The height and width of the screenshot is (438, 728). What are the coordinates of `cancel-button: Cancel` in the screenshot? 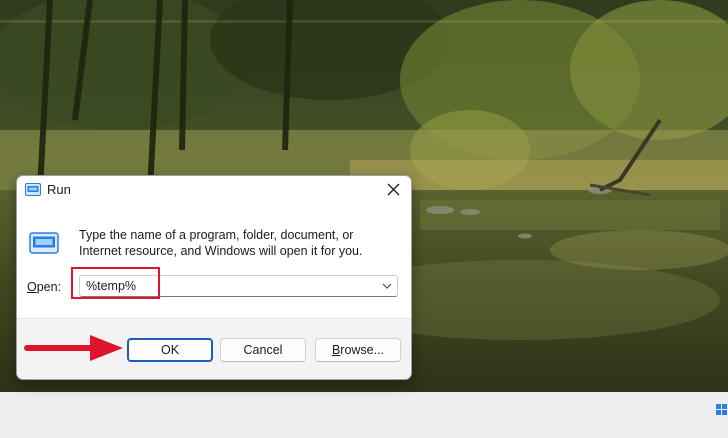 It's located at (263, 350).